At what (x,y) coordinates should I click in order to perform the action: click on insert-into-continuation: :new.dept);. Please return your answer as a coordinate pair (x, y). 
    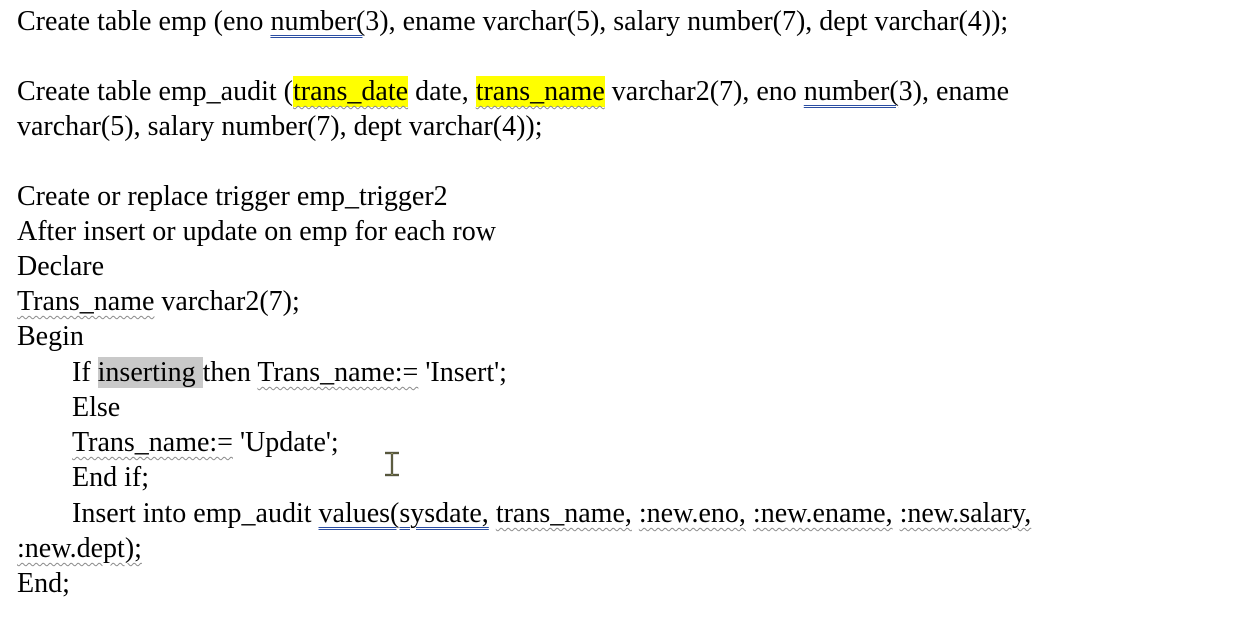
    Looking at the image, I should click on (79, 549).